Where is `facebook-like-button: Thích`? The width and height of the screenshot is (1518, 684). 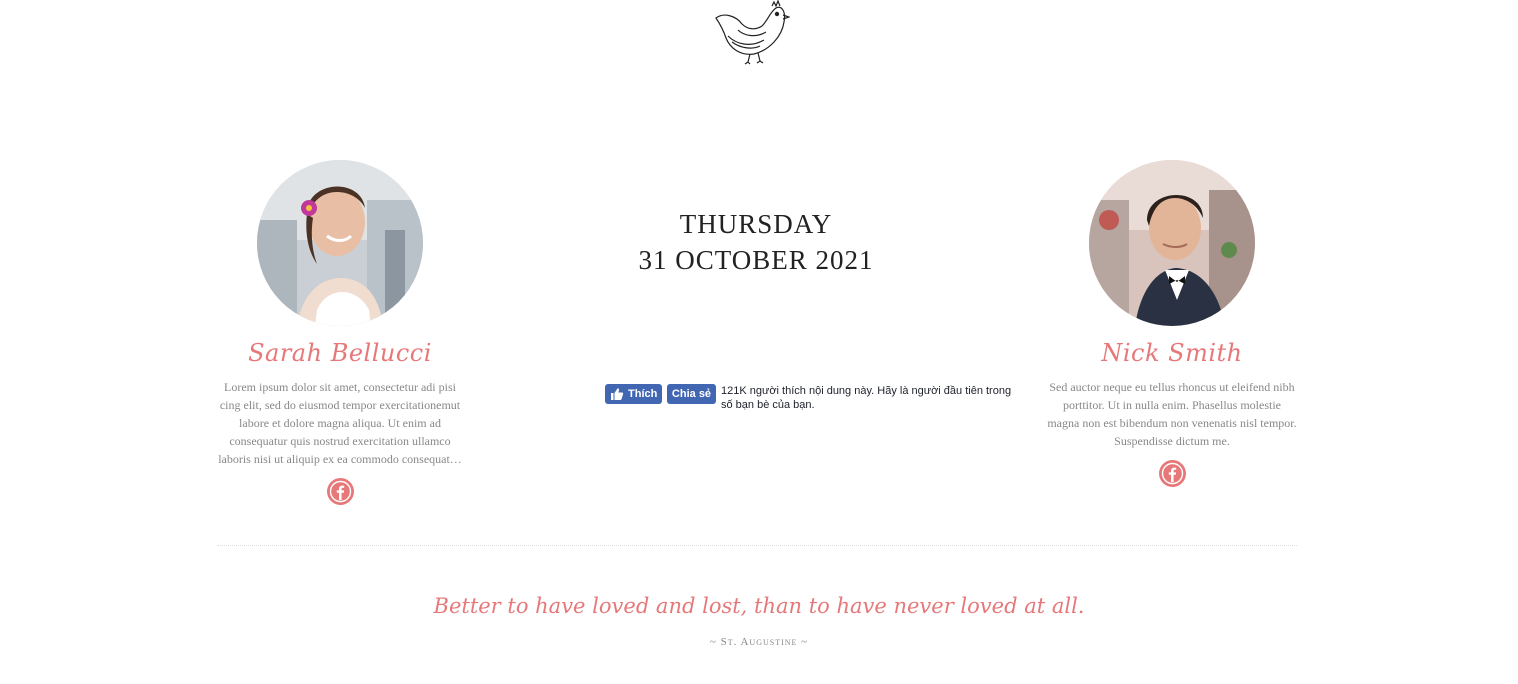 facebook-like-button: Thích is located at coordinates (633, 394).